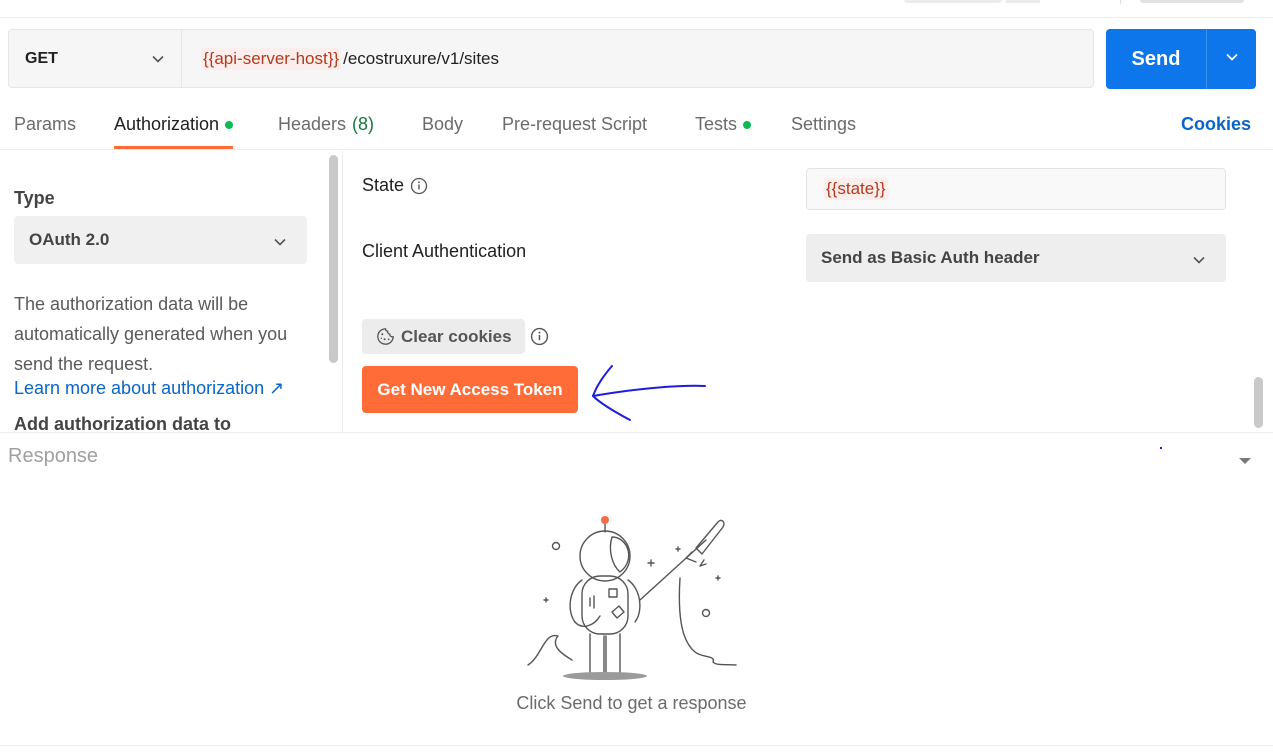  I want to click on send-button-group: Send, so click(1181, 59).